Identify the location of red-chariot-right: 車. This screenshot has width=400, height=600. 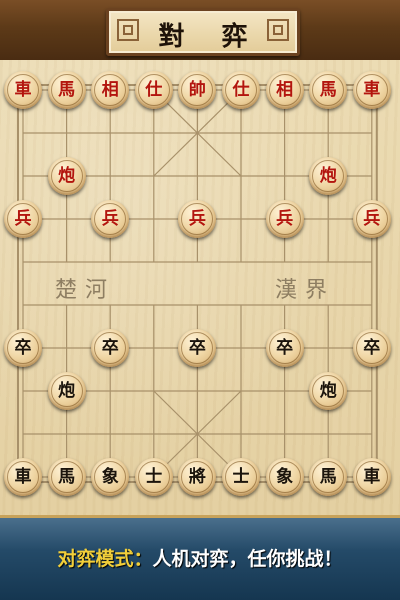
(371, 90).